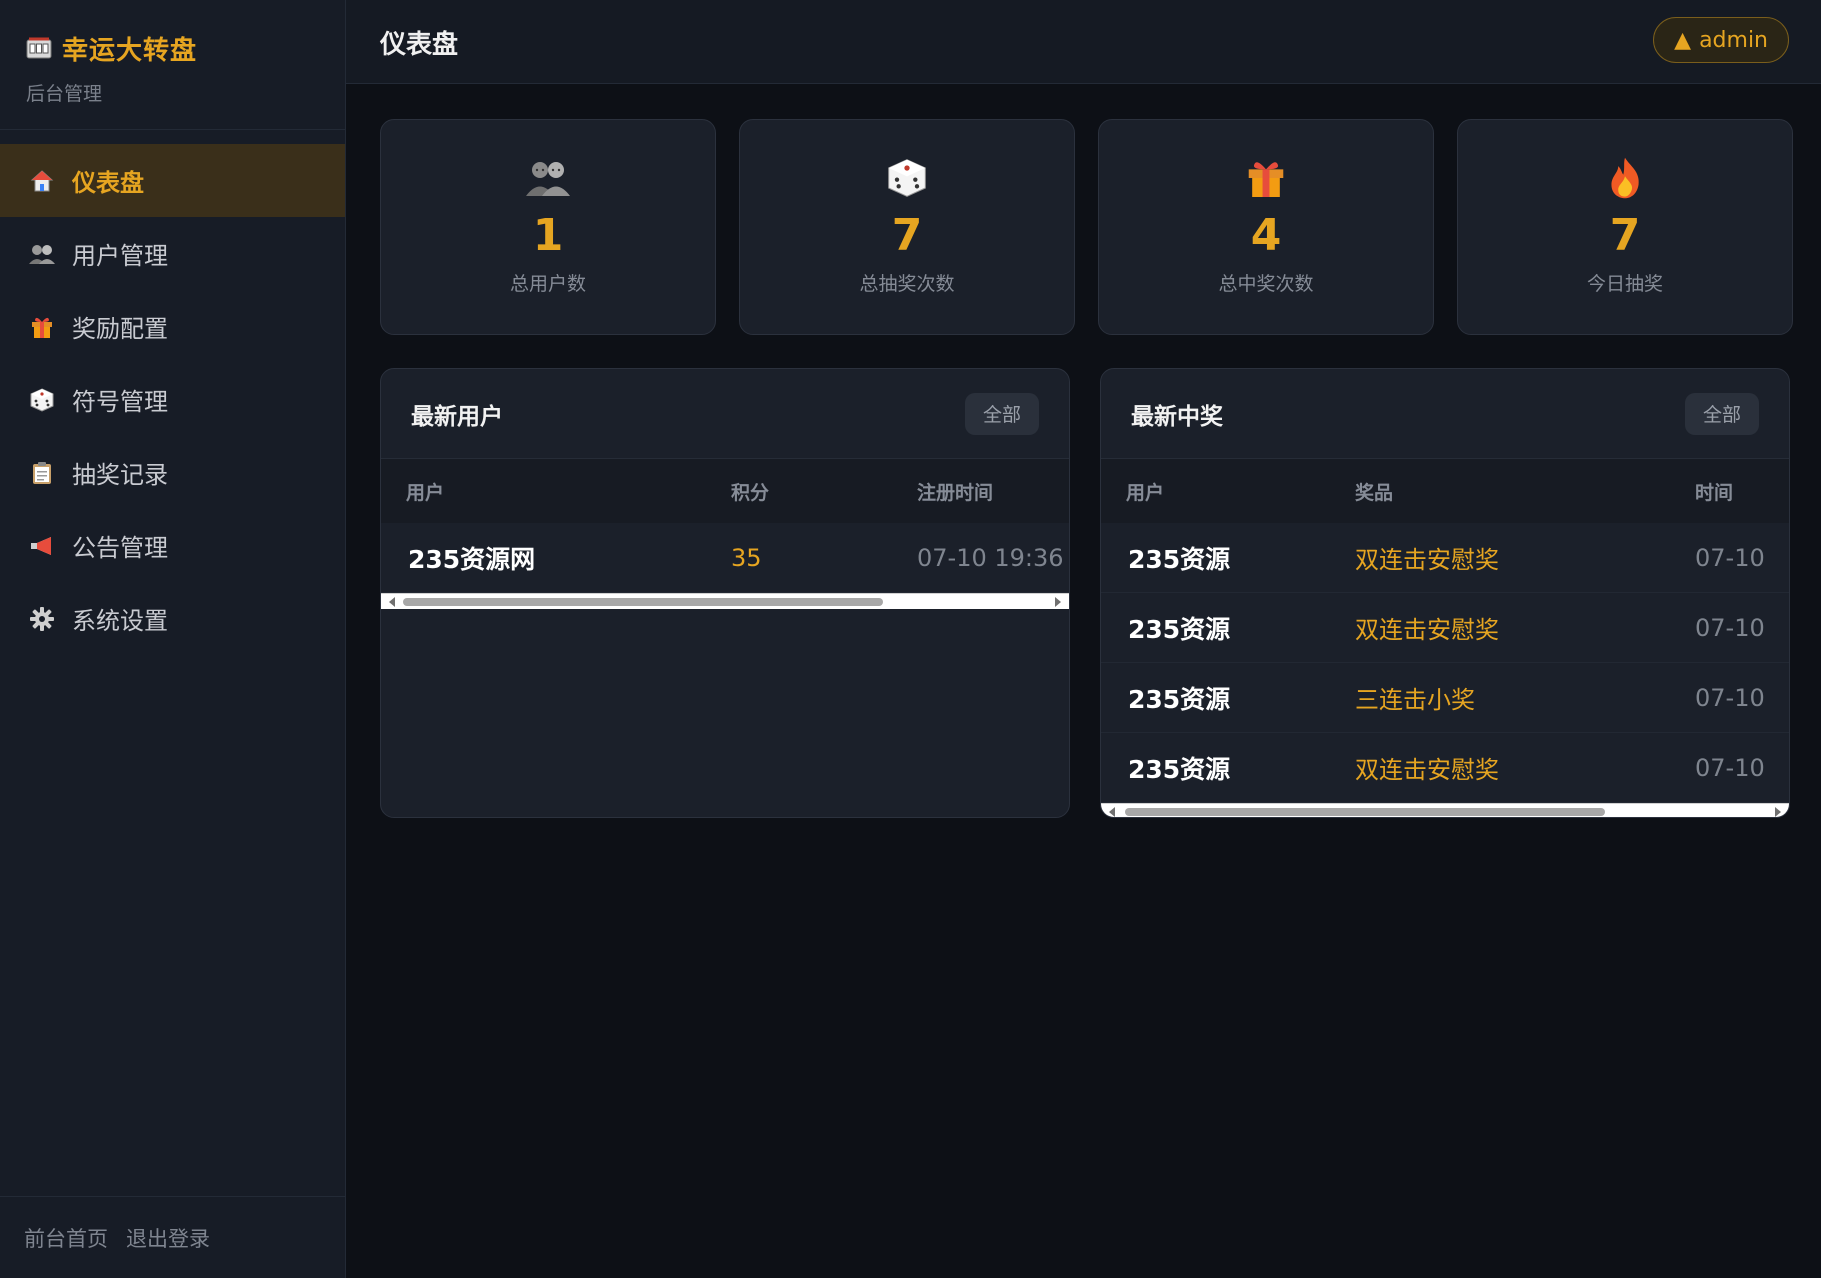 This screenshot has width=1821, height=1278. Describe the element at coordinates (120, 329) in the screenshot. I see `sidebar-item-label: 奖励配置` at that location.